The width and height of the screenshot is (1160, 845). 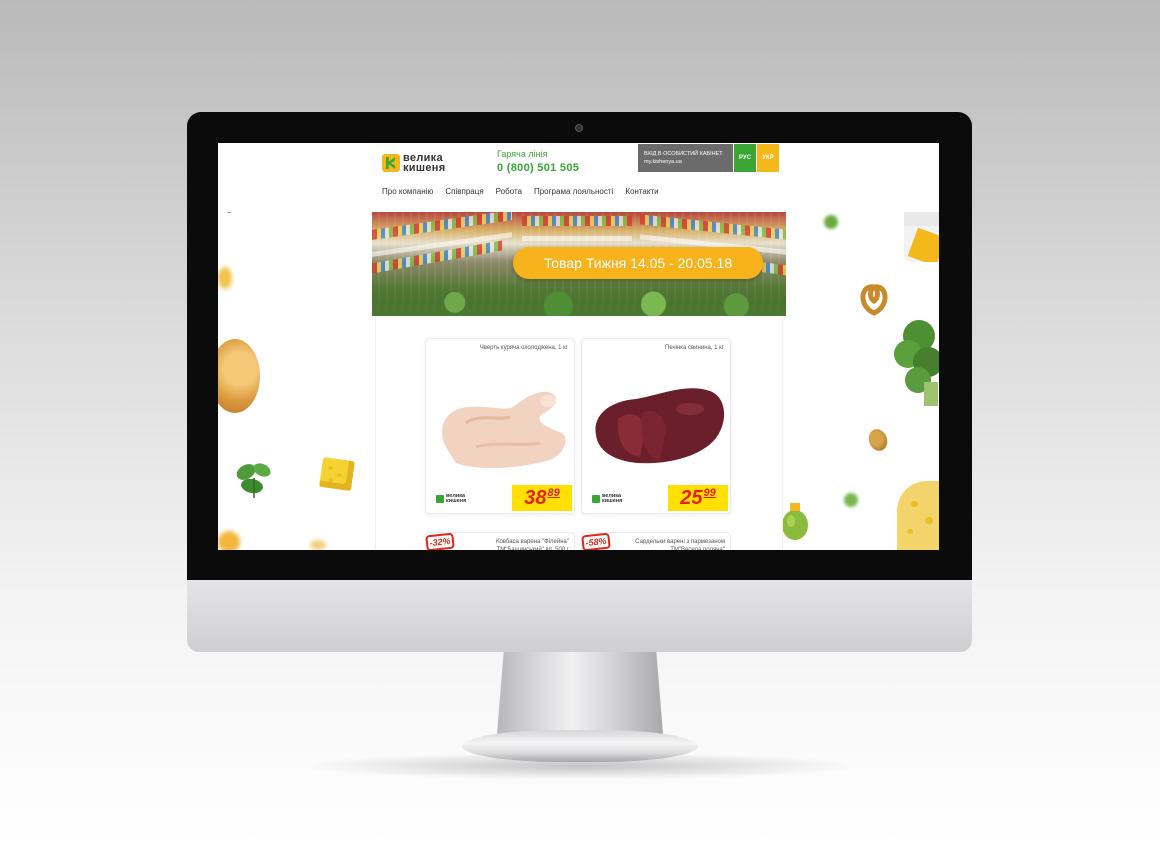 What do you see at coordinates (663, 162) in the screenshot?
I see `cabinet-url: my.kishenya.ua` at bounding box center [663, 162].